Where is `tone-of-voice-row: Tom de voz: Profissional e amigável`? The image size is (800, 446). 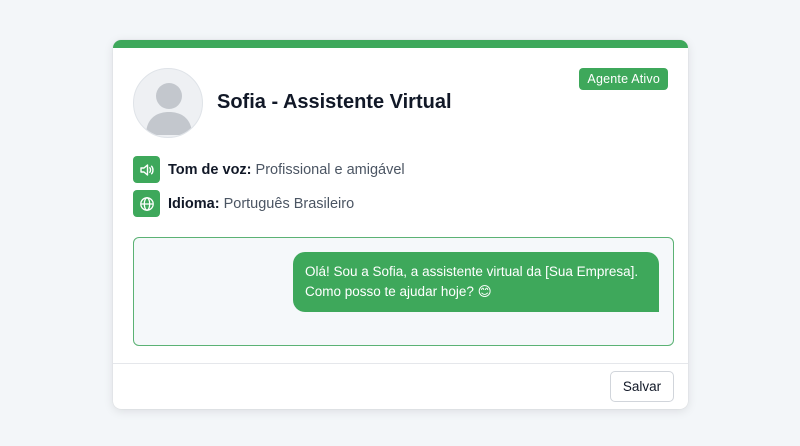
tone-of-voice-row: Tom de voz: Profissional e amigável is located at coordinates (269, 169).